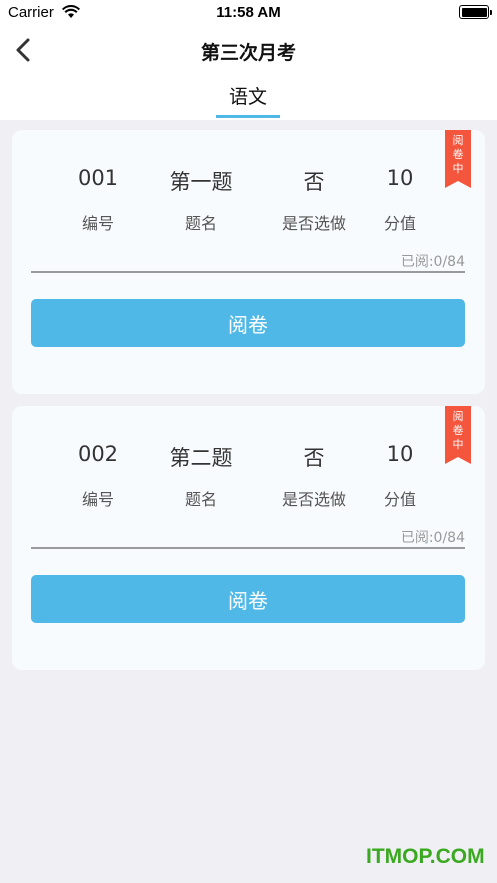 The image size is (497, 883). Describe the element at coordinates (425, 856) in the screenshot. I see `watermark: ITMOP.COM` at that location.